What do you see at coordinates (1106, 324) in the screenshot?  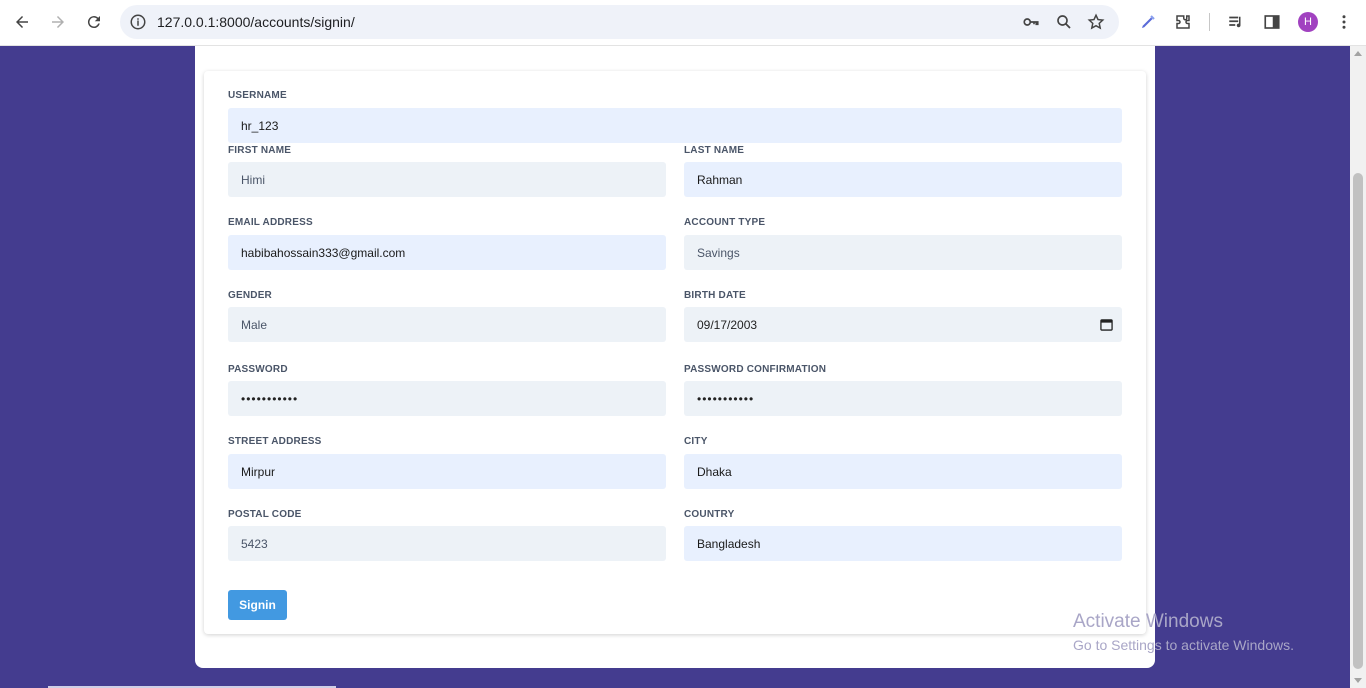 I see `calendar-icon` at bounding box center [1106, 324].